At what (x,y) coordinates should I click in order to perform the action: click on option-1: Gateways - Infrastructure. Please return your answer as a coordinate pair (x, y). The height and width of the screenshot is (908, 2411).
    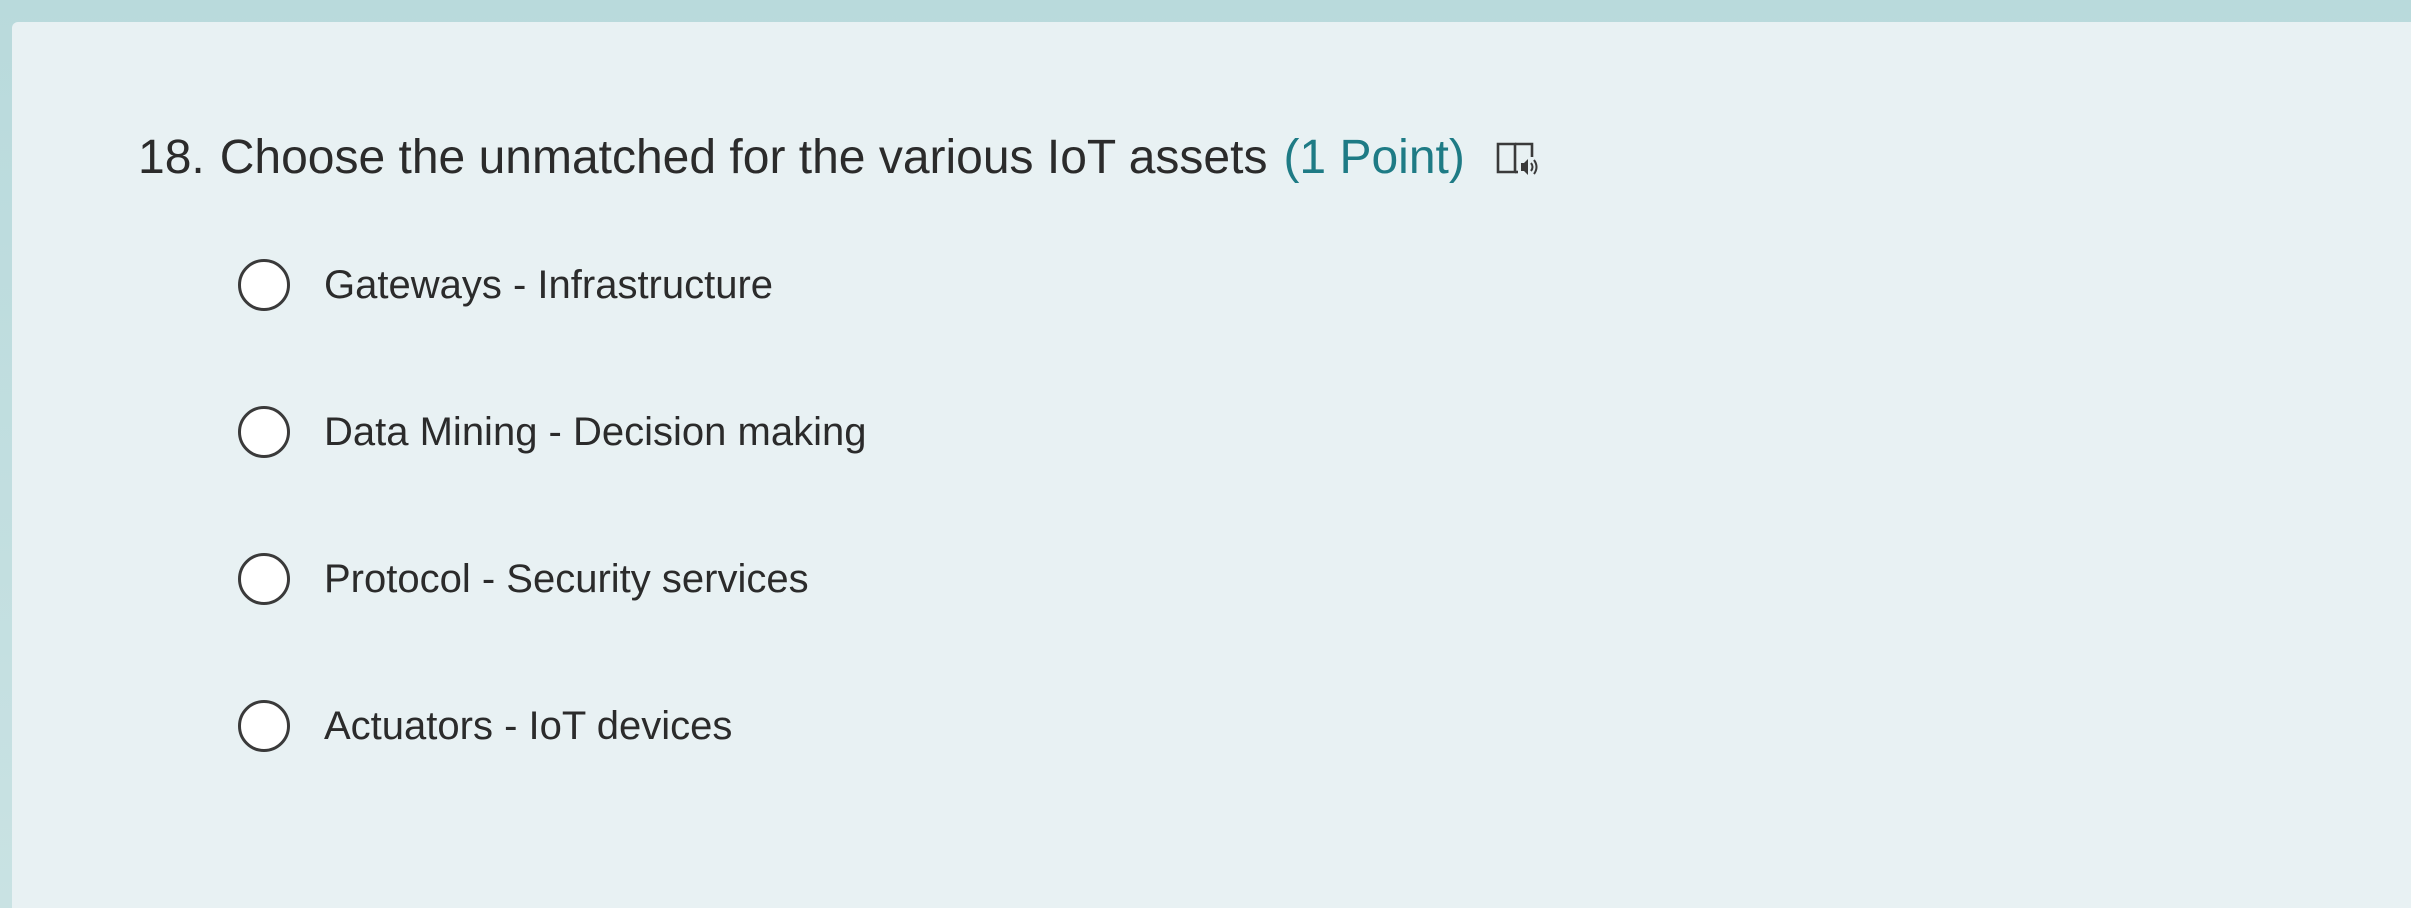
    Looking at the image, I should click on (552, 285).